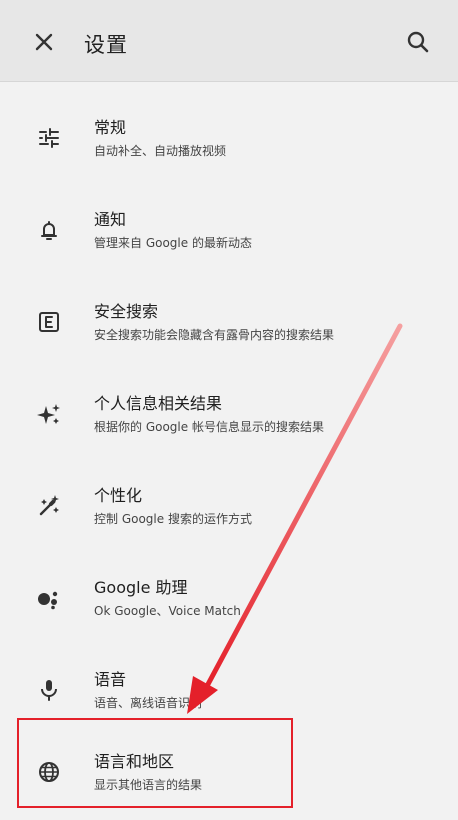 This screenshot has height=820, width=458. Describe the element at coordinates (229, 322) in the screenshot. I see `settings-item-safesearch: 安全搜索 安全搜索功能会隐藏含有露骨内容的搜索结果` at that location.